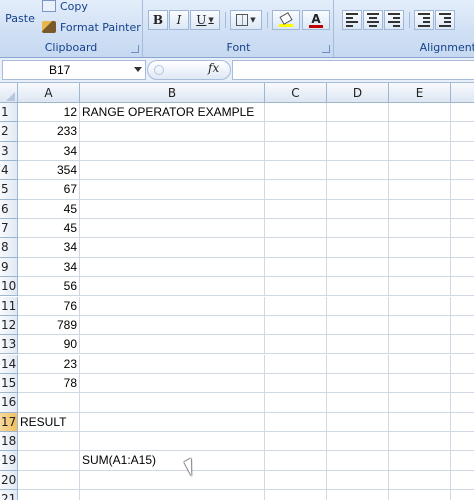 The image size is (474, 500). What do you see at coordinates (49, 325) in the screenshot?
I see `cell-a: 789` at bounding box center [49, 325].